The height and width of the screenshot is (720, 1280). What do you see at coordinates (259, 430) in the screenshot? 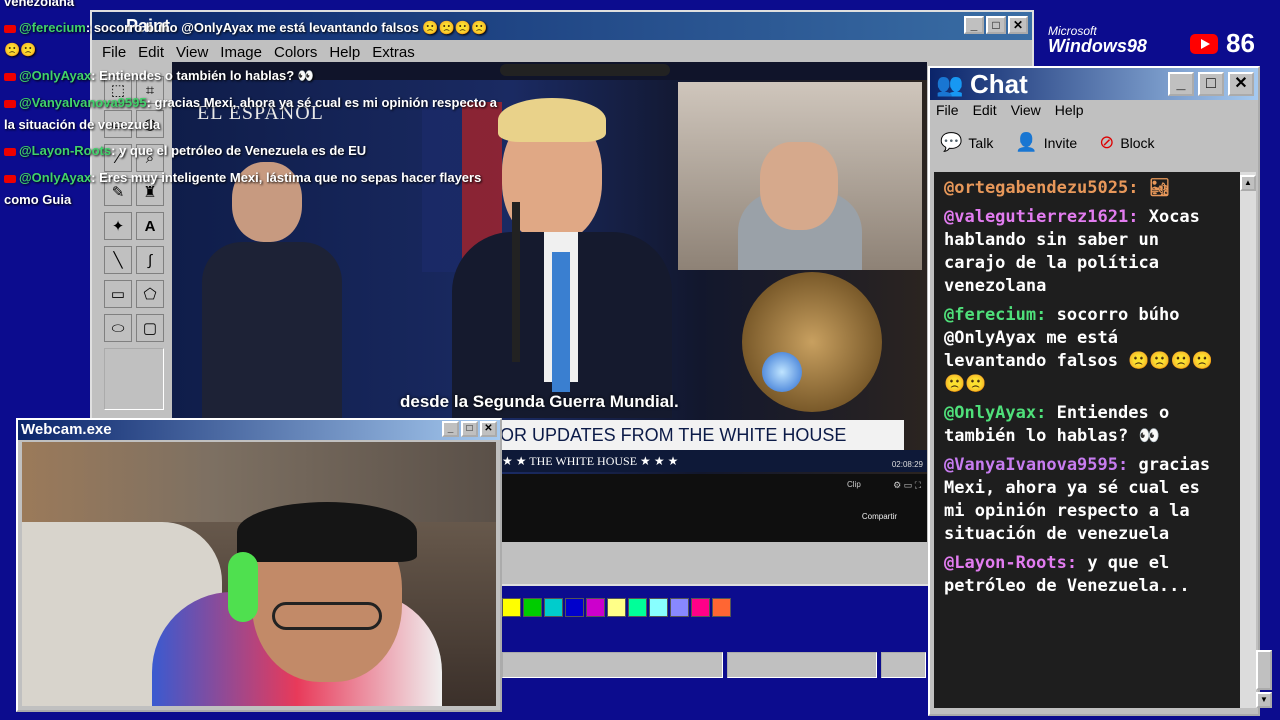
I see `webcam-title-bar: Webcam.exe _ □ ✕` at bounding box center [259, 430].